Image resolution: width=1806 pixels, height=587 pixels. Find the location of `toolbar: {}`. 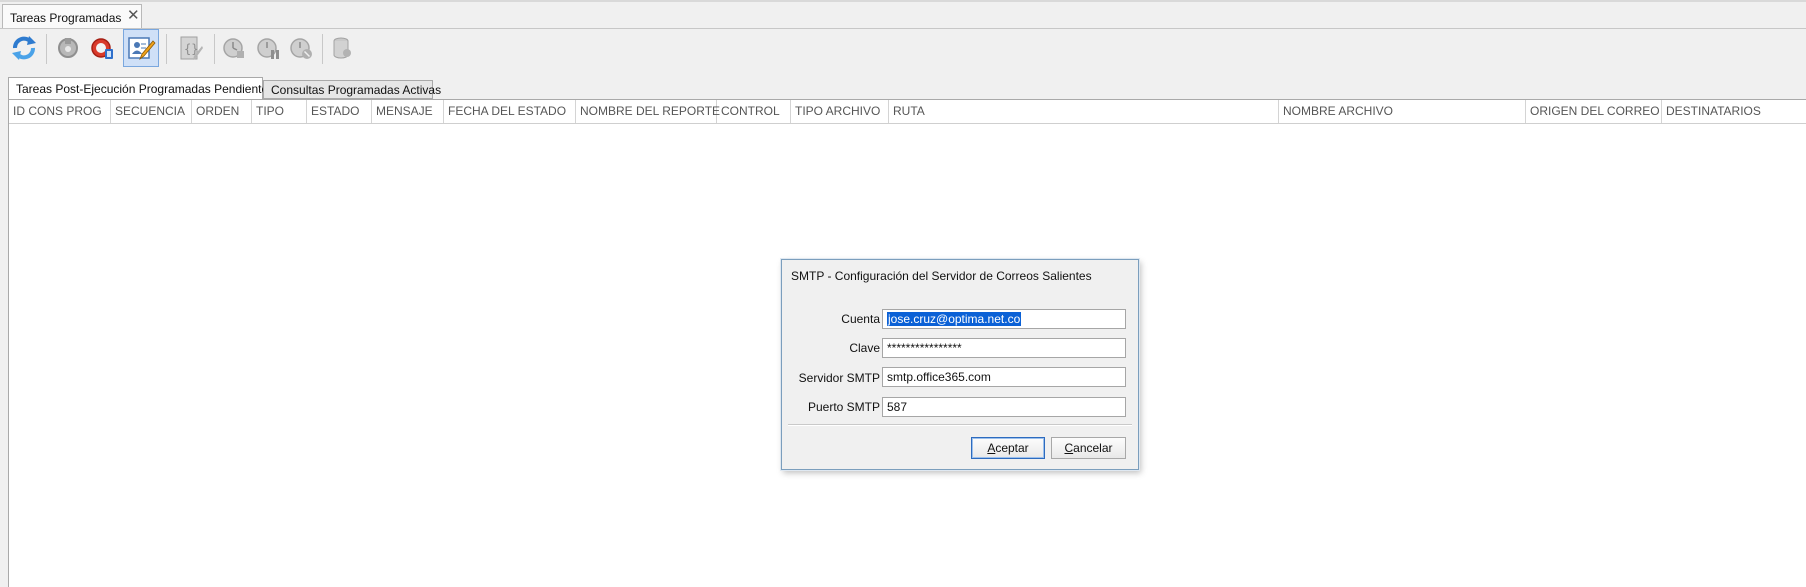

toolbar: {} is located at coordinates (903, 50).